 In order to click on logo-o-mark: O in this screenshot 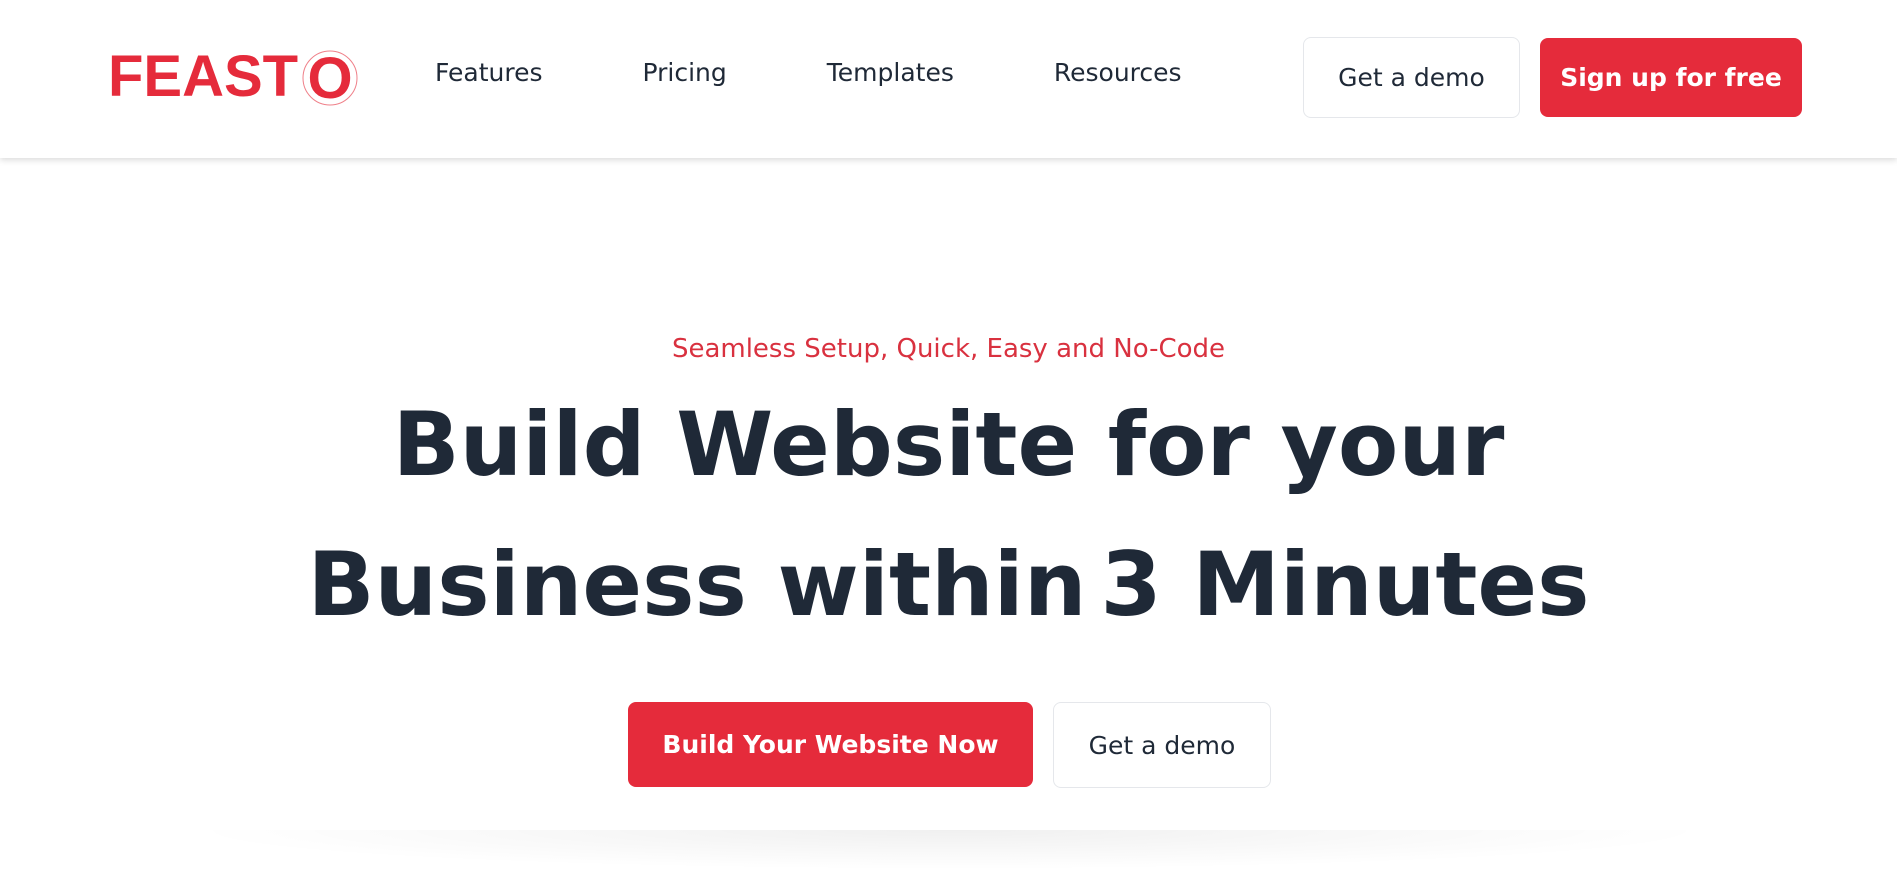, I will do `click(329, 78)`.